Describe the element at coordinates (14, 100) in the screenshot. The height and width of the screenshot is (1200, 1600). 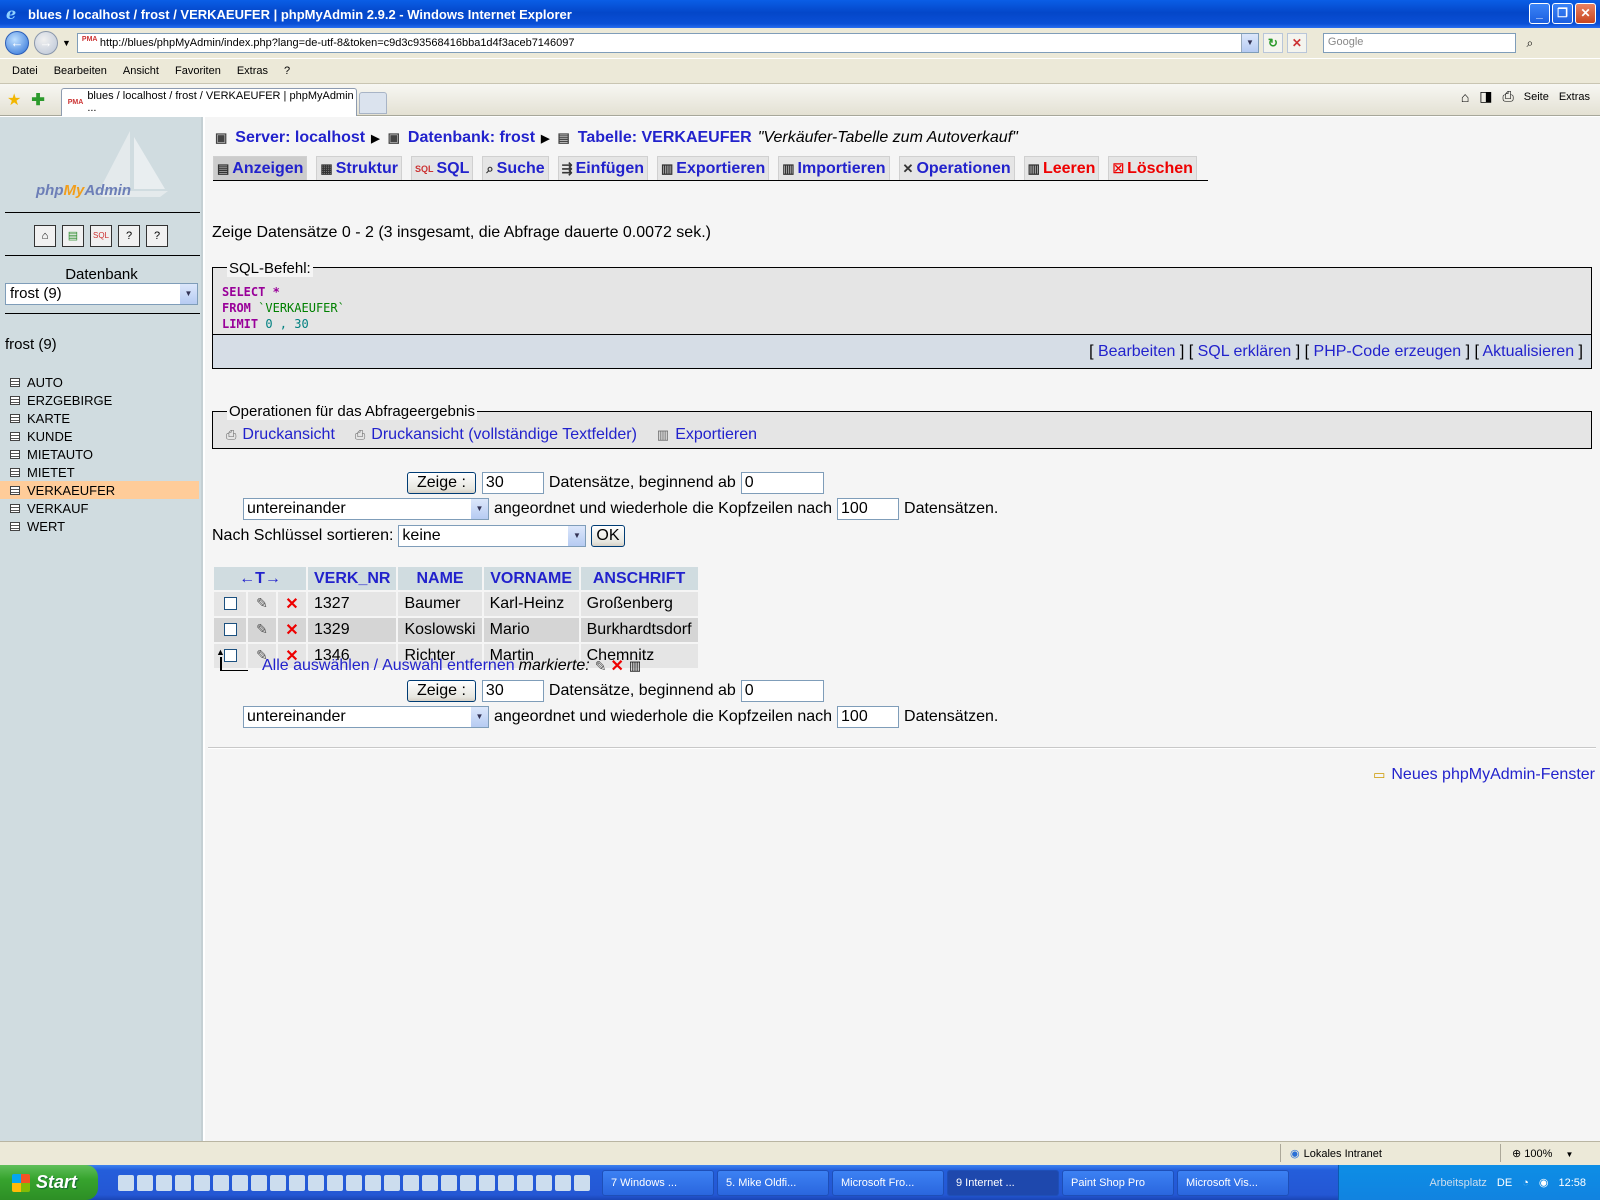
I see `favorites-star-icon: ★` at that location.